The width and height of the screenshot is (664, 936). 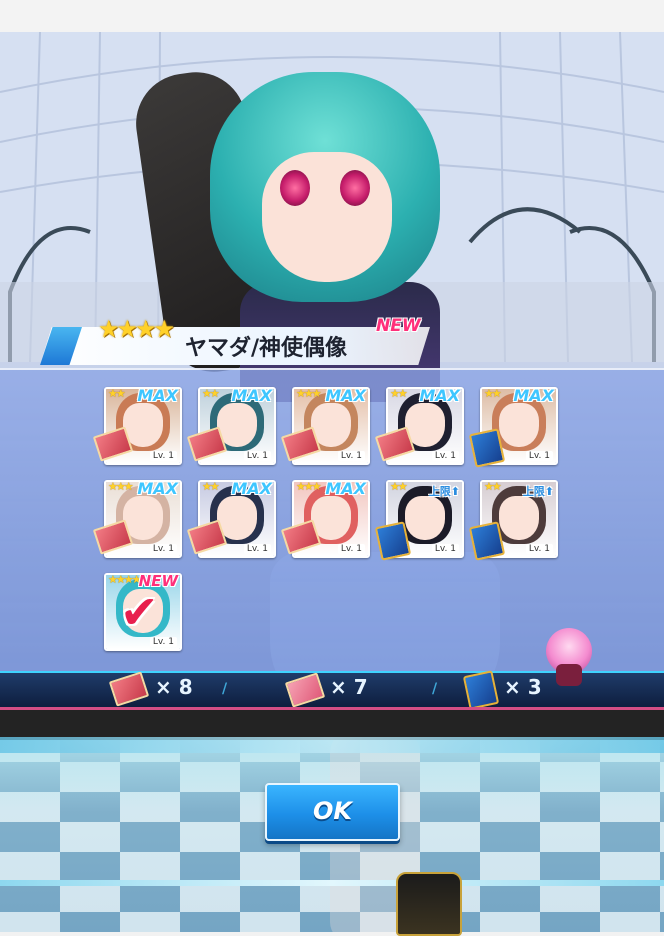 I want to click on bottom-frame, so click(x=332, y=883).